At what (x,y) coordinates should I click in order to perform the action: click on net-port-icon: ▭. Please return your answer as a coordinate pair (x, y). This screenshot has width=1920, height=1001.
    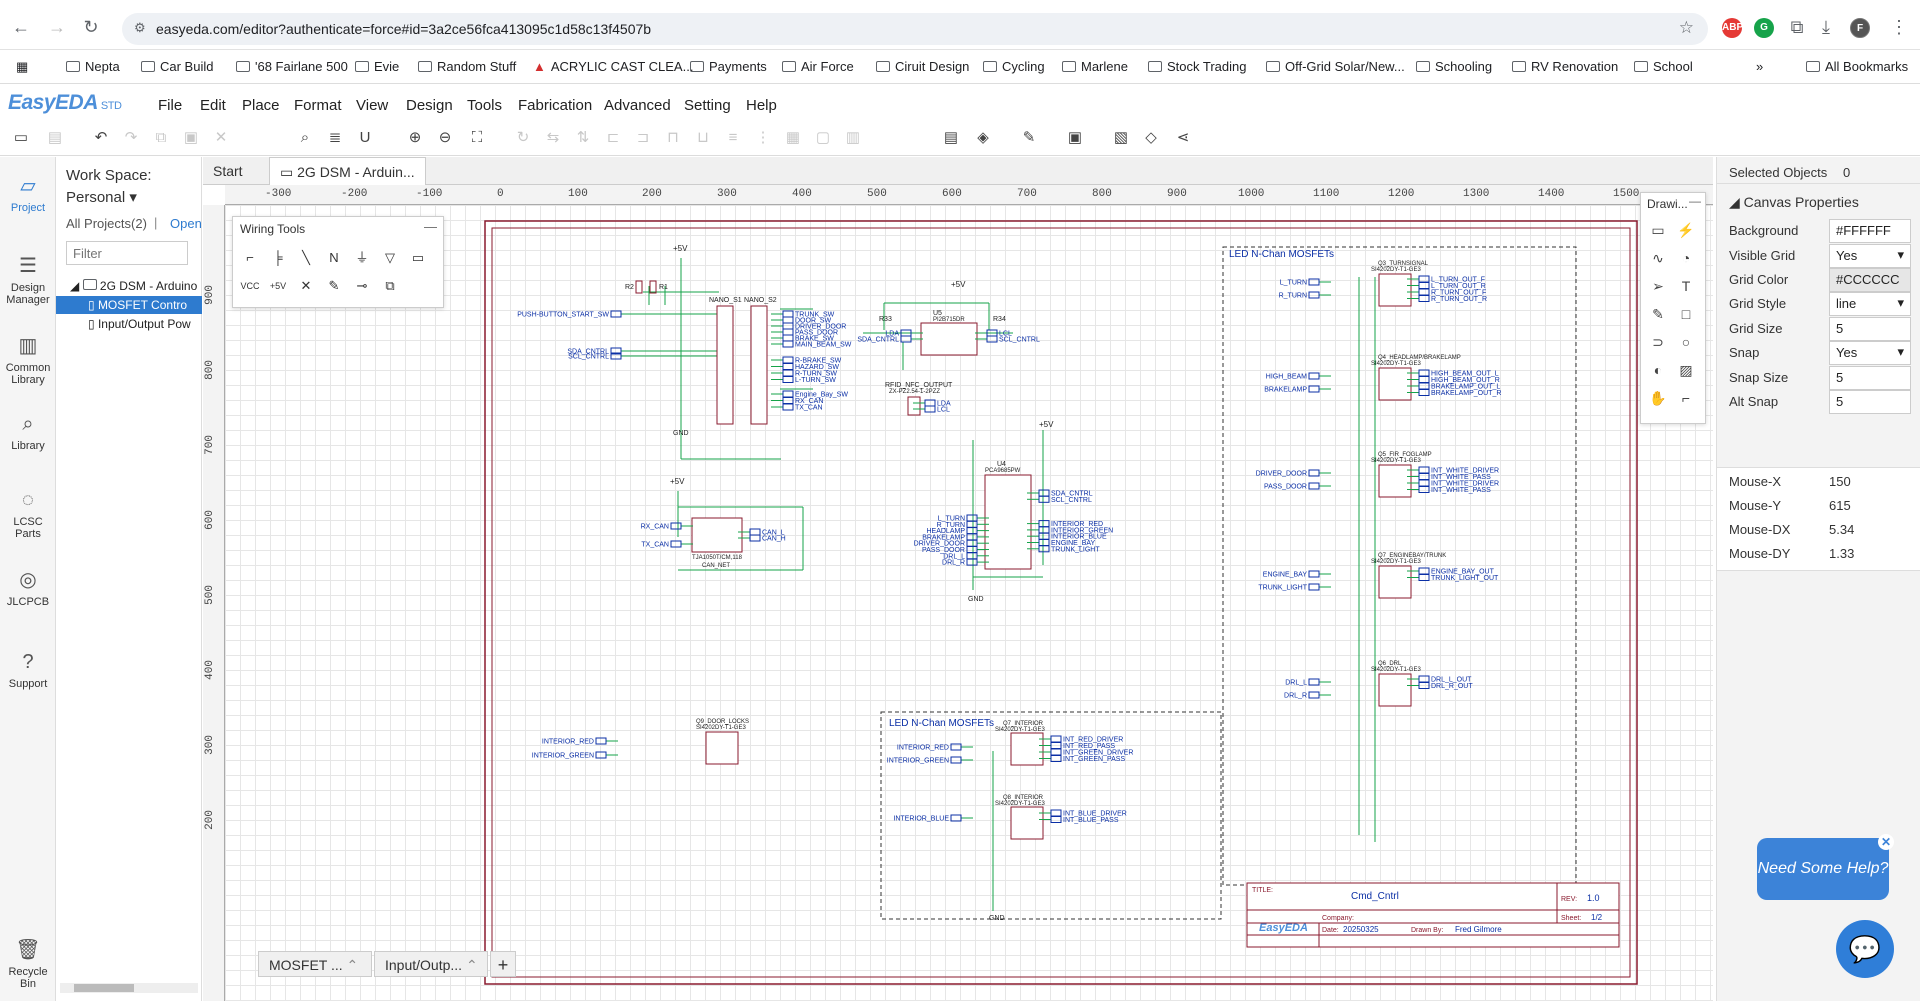
    Looking at the image, I should click on (418, 258).